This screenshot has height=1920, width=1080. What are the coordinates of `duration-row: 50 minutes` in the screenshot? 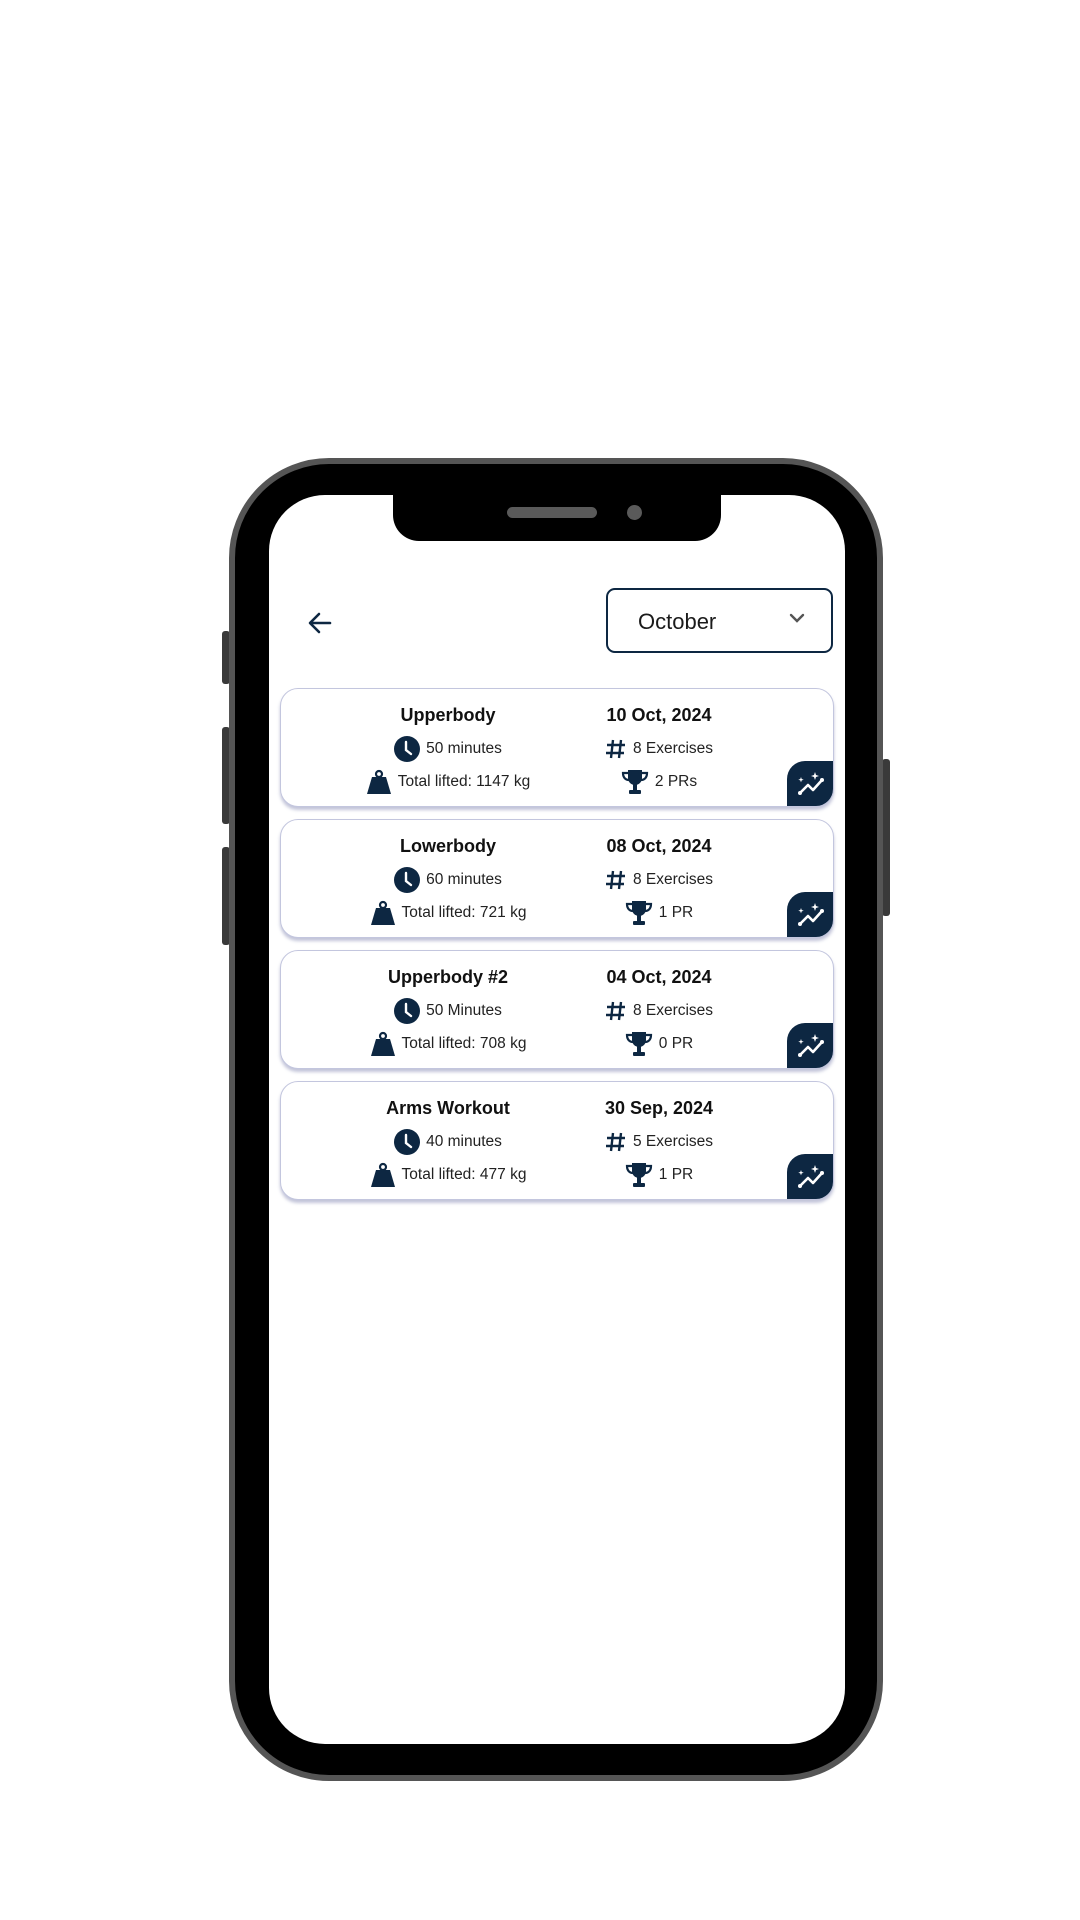 It's located at (448, 749).